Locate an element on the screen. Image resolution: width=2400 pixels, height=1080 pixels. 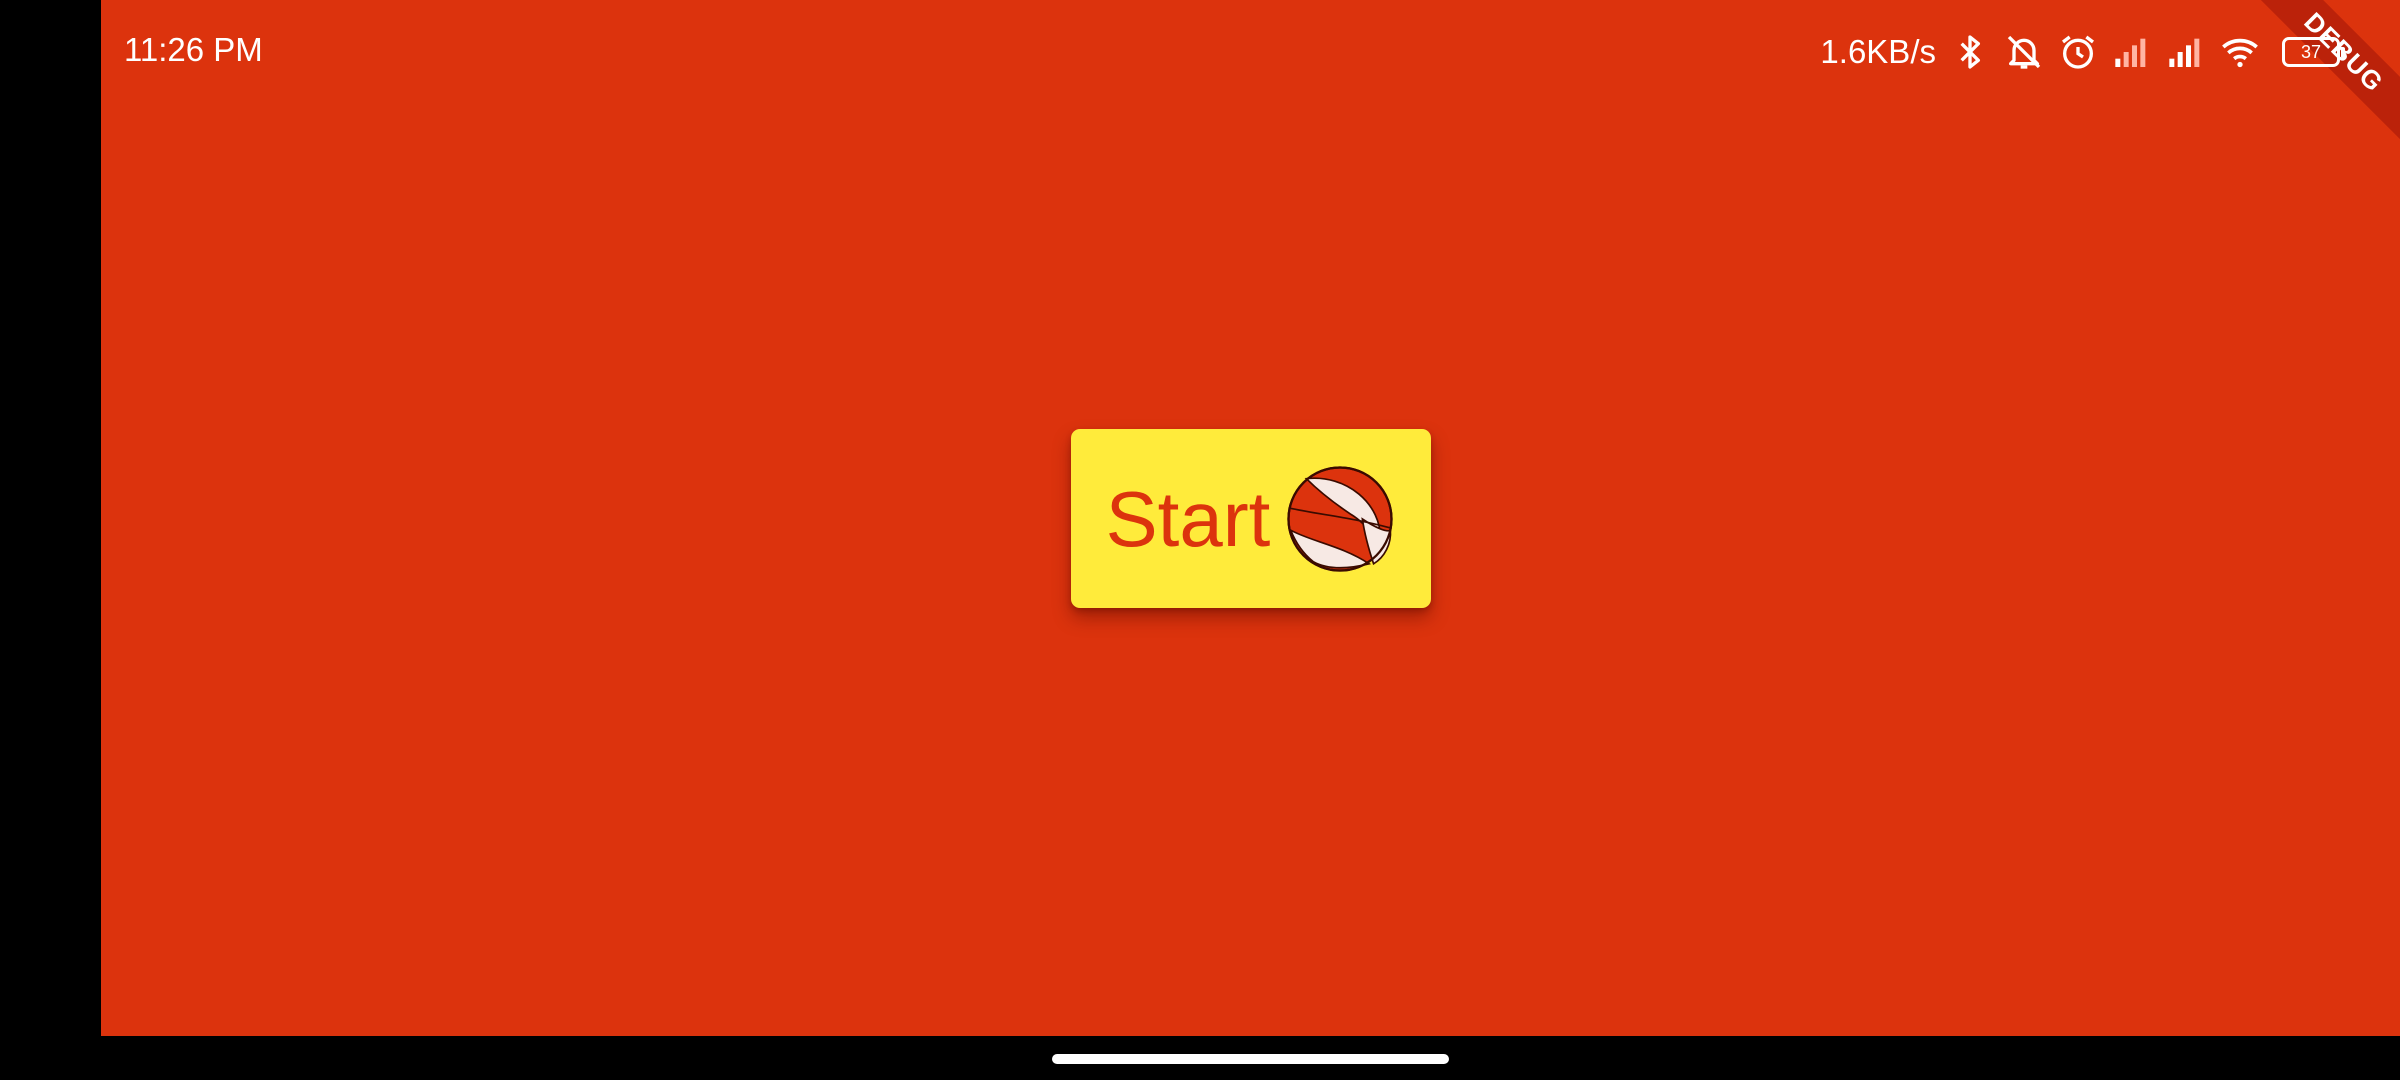
start-button: Start is located at coordinates (1251, 518).